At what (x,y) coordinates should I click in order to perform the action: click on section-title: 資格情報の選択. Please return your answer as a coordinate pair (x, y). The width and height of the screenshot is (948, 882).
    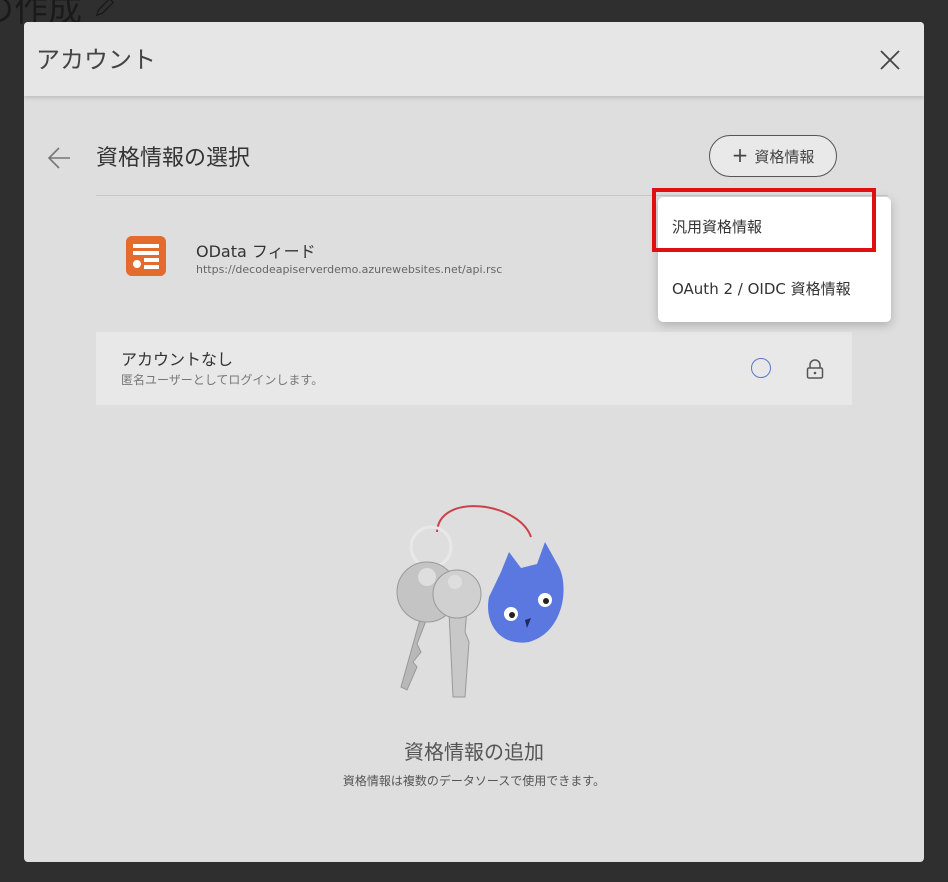
    Looking at the image, I should click on (173, 158).